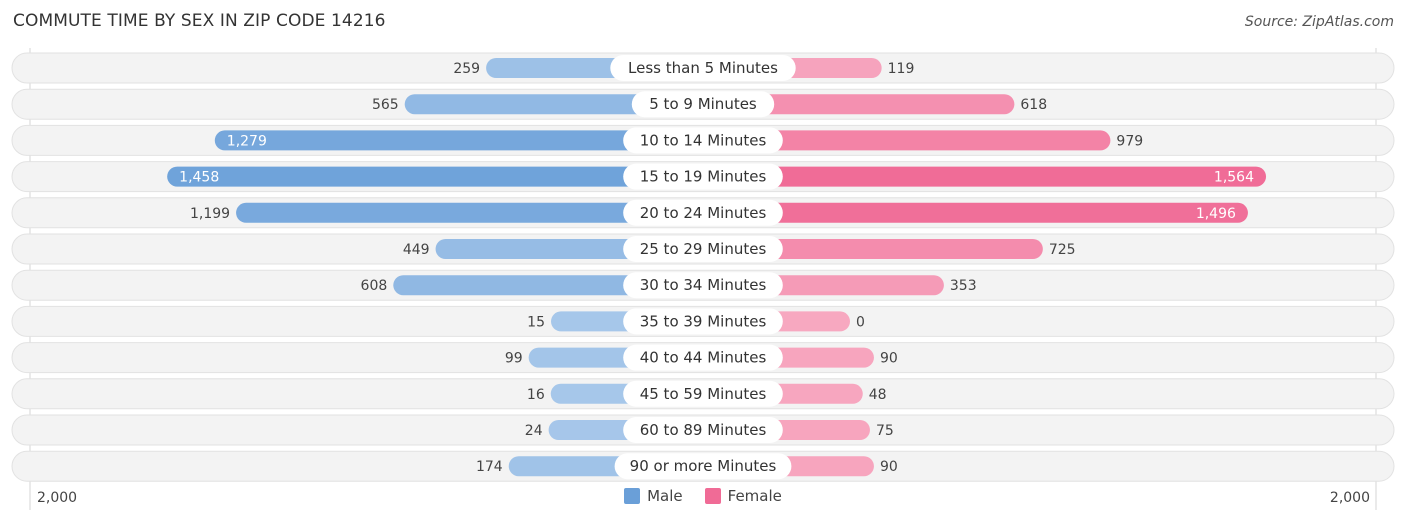 Image resolution: width=1406 pixels, height=523 pixels. Describe the element at coordinates (1216, 214) in the screenshot. I see `value-label-female: 1,496` at that location.